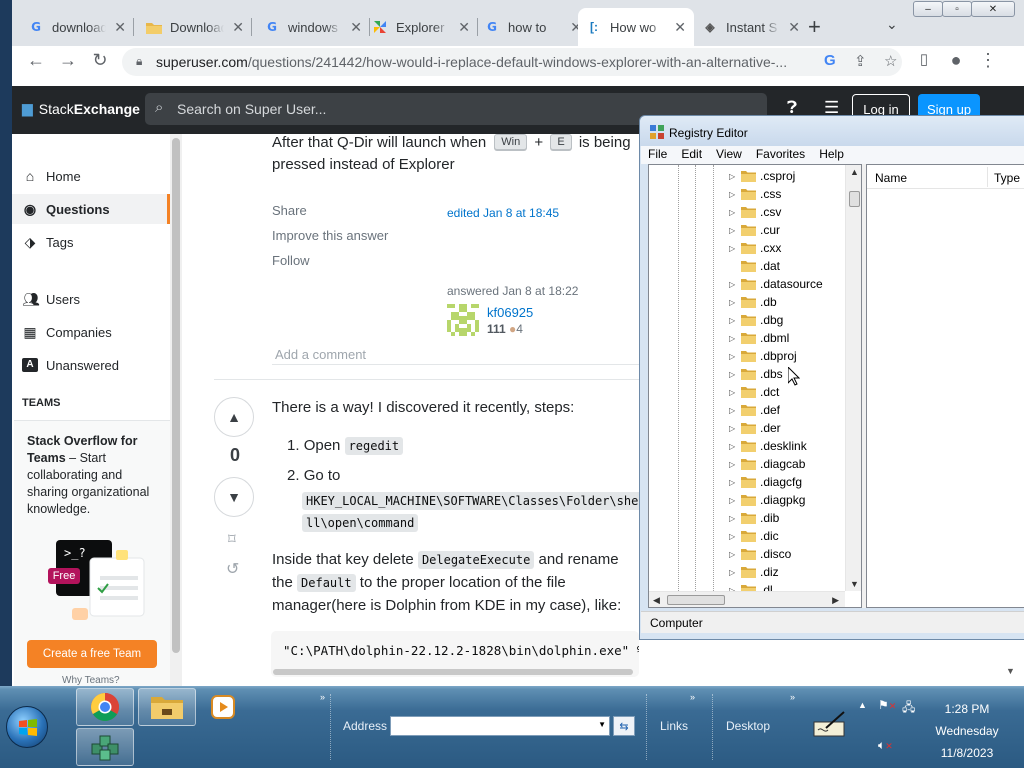  Describe the element at coordinates (234, 417) in the screenshot. I see `upvote-button: ▲` at that location.